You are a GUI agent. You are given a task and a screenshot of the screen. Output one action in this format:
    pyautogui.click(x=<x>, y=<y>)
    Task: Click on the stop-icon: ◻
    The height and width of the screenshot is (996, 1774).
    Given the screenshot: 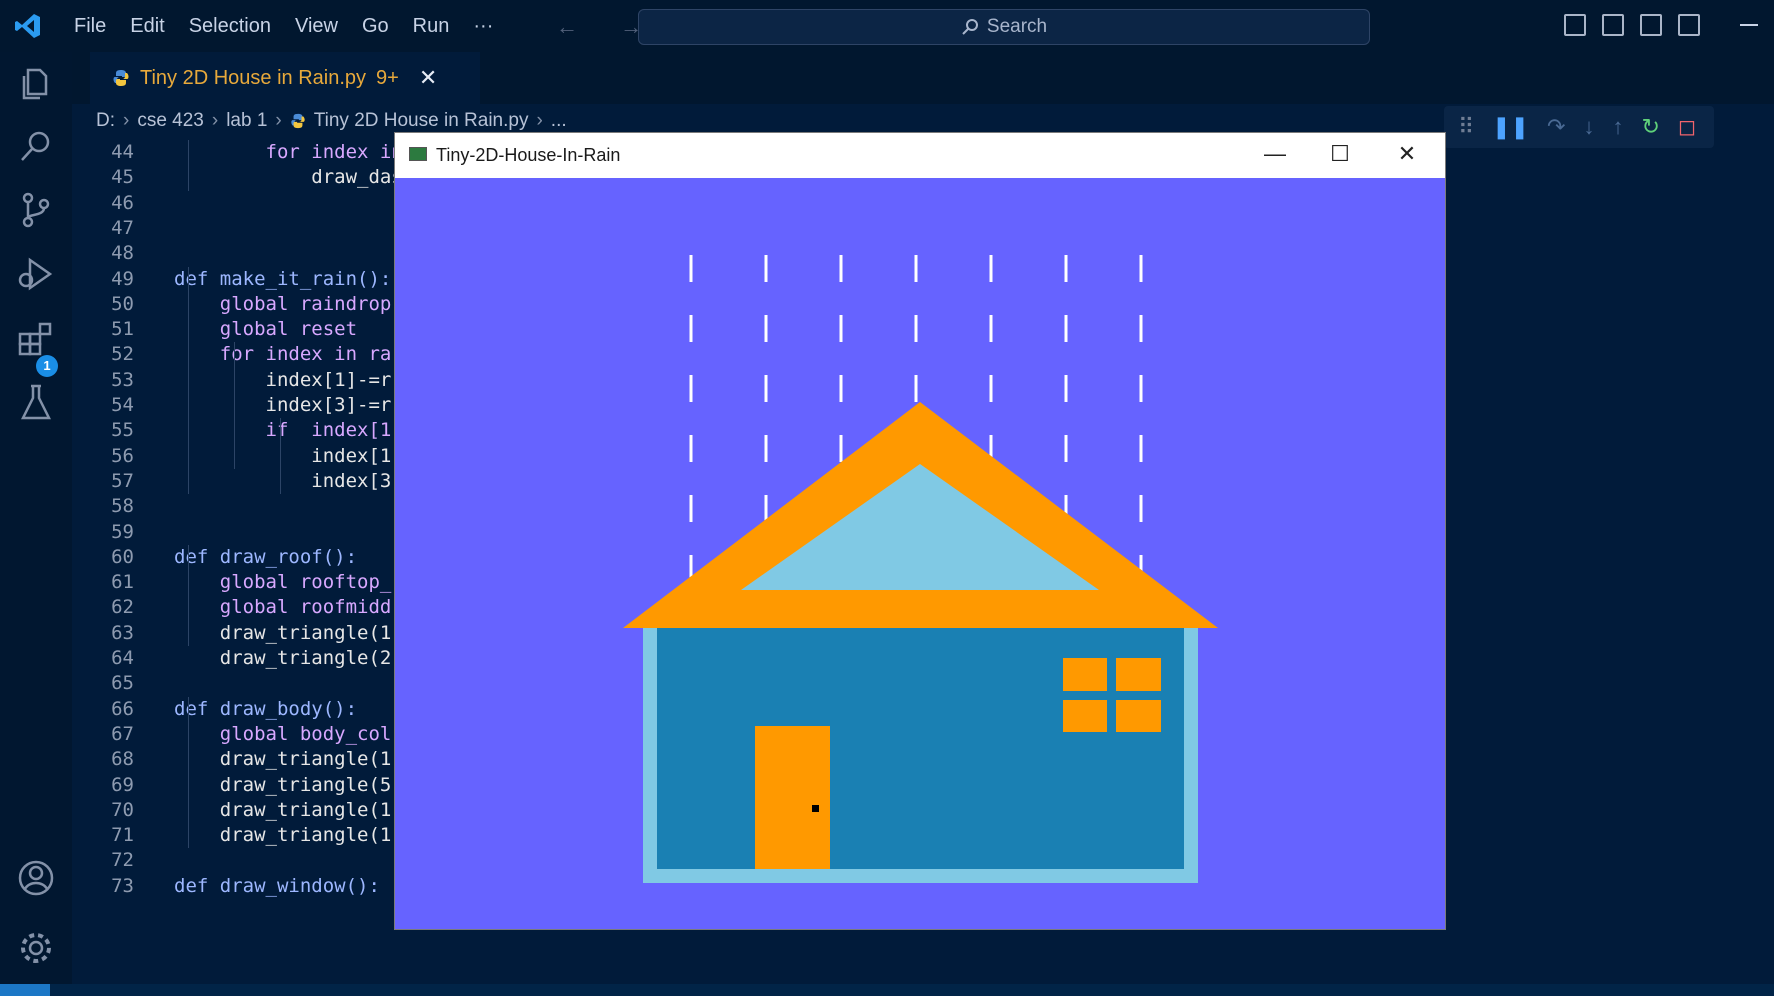 What is the action you would take?
    pyautogui.click(x=1687, y=127)
    